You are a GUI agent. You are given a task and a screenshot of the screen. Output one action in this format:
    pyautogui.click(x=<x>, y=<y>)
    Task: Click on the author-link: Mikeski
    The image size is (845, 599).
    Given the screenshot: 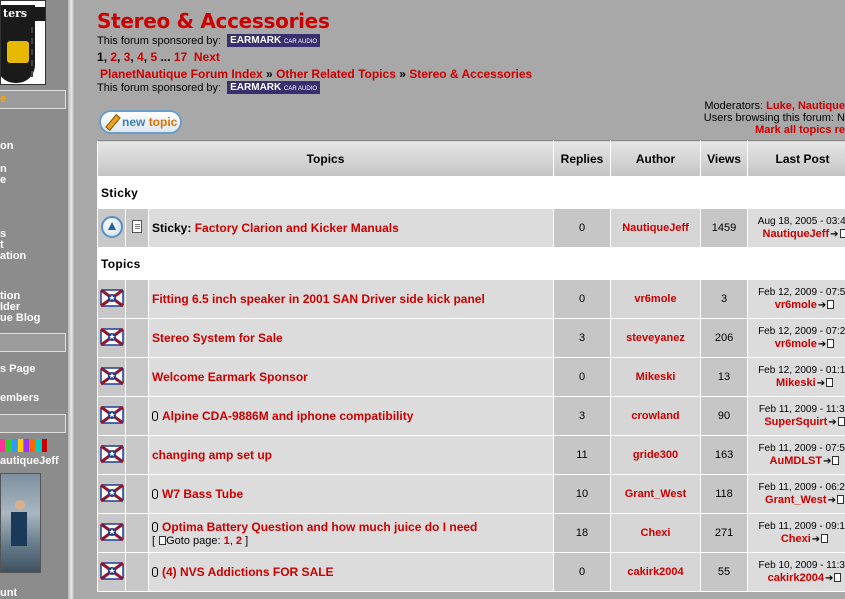 What is the action you would take?
    pyautogui.click(x=656, y=377)
    